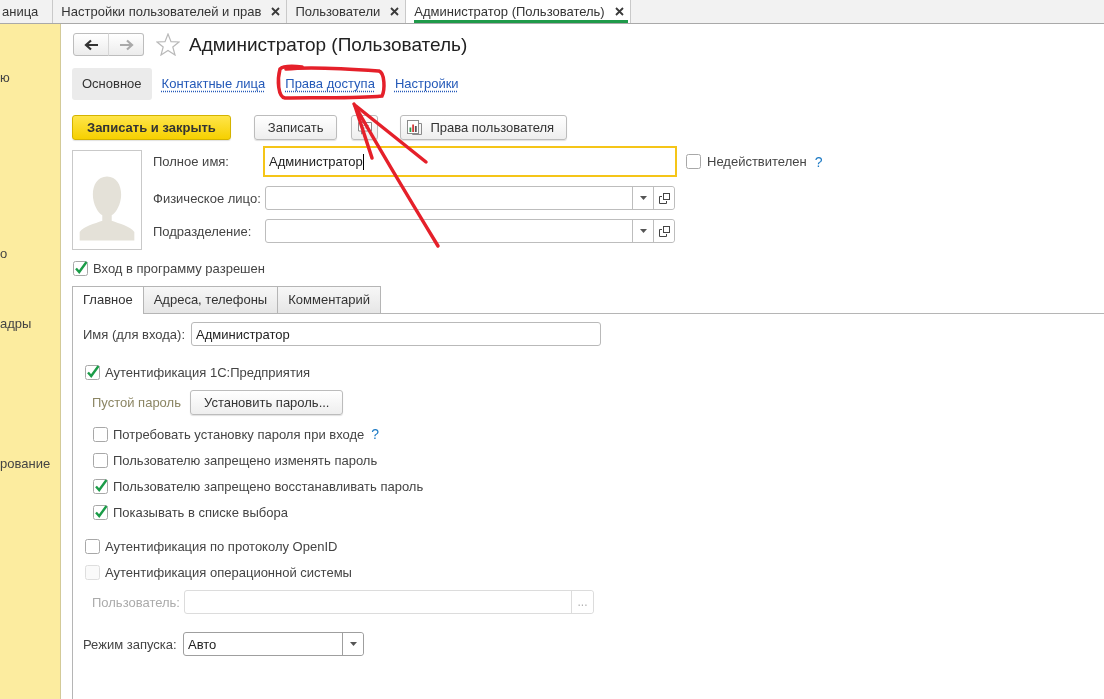 The width and height of the screenshot is (1104, 699). Describe the element at coordinates (151, 127) in the screenshot. I see `save-and-close-button: Записать и закрыть` at that location.